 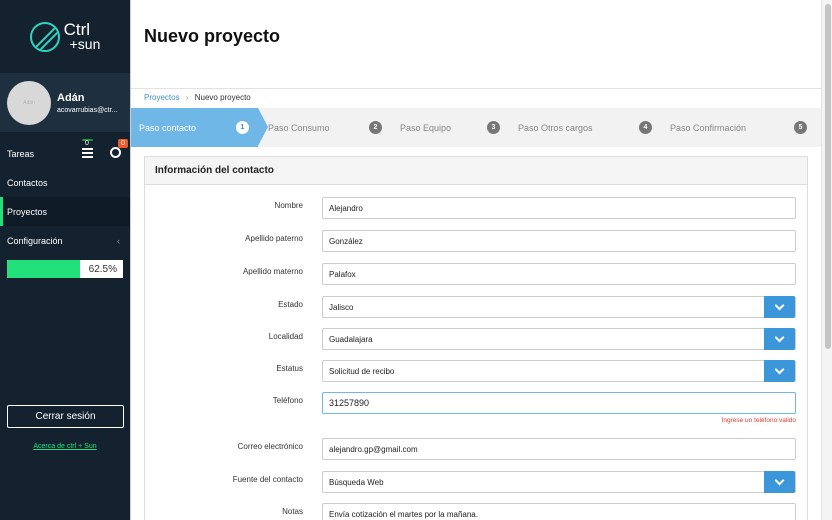 I want to click on logout-button: Cerrar sesión, so click(x=65, y=416).